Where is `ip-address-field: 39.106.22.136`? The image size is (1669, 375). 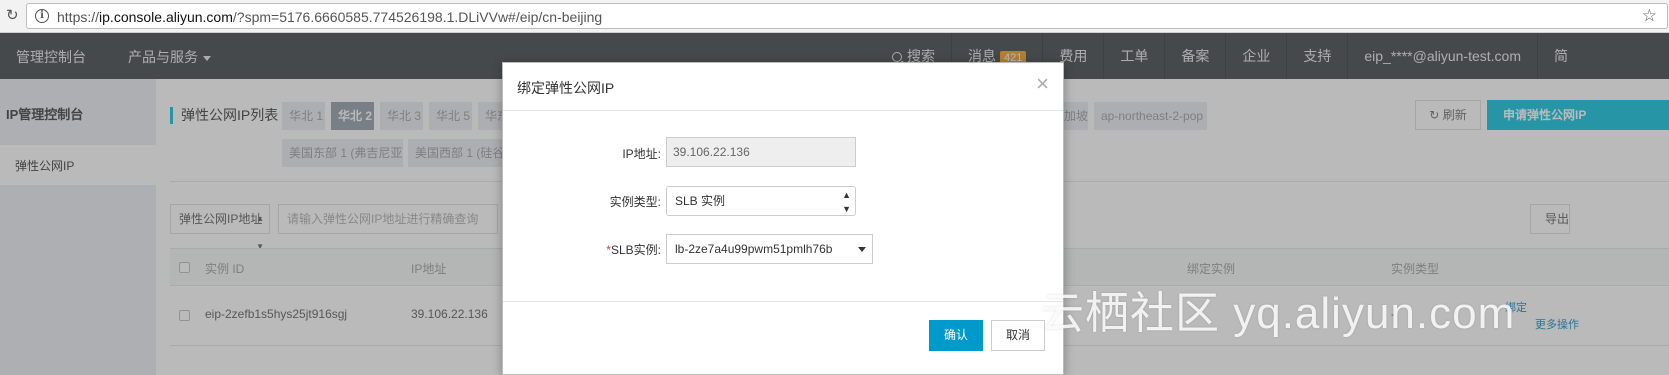 ip-address-field: 39.106.22.136 is located at coordinates (761, 152).